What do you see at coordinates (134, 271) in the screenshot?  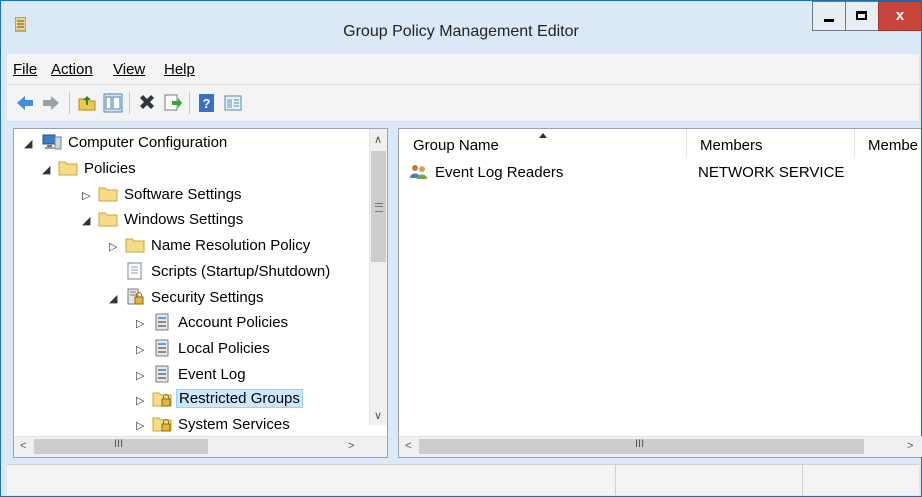 I see `script-icon` at bounding box center [134, 271].